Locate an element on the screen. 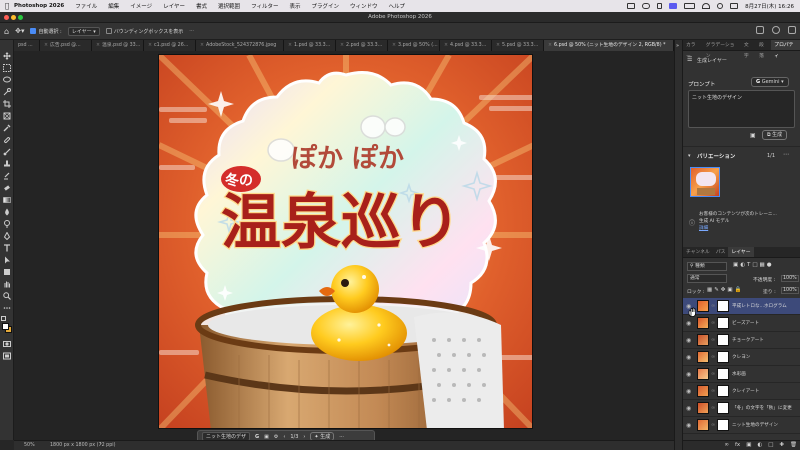 This screenshot has height=450, width=800. layer-row: ◉ ∞ チョークアート is located at coordinates (741, 340).